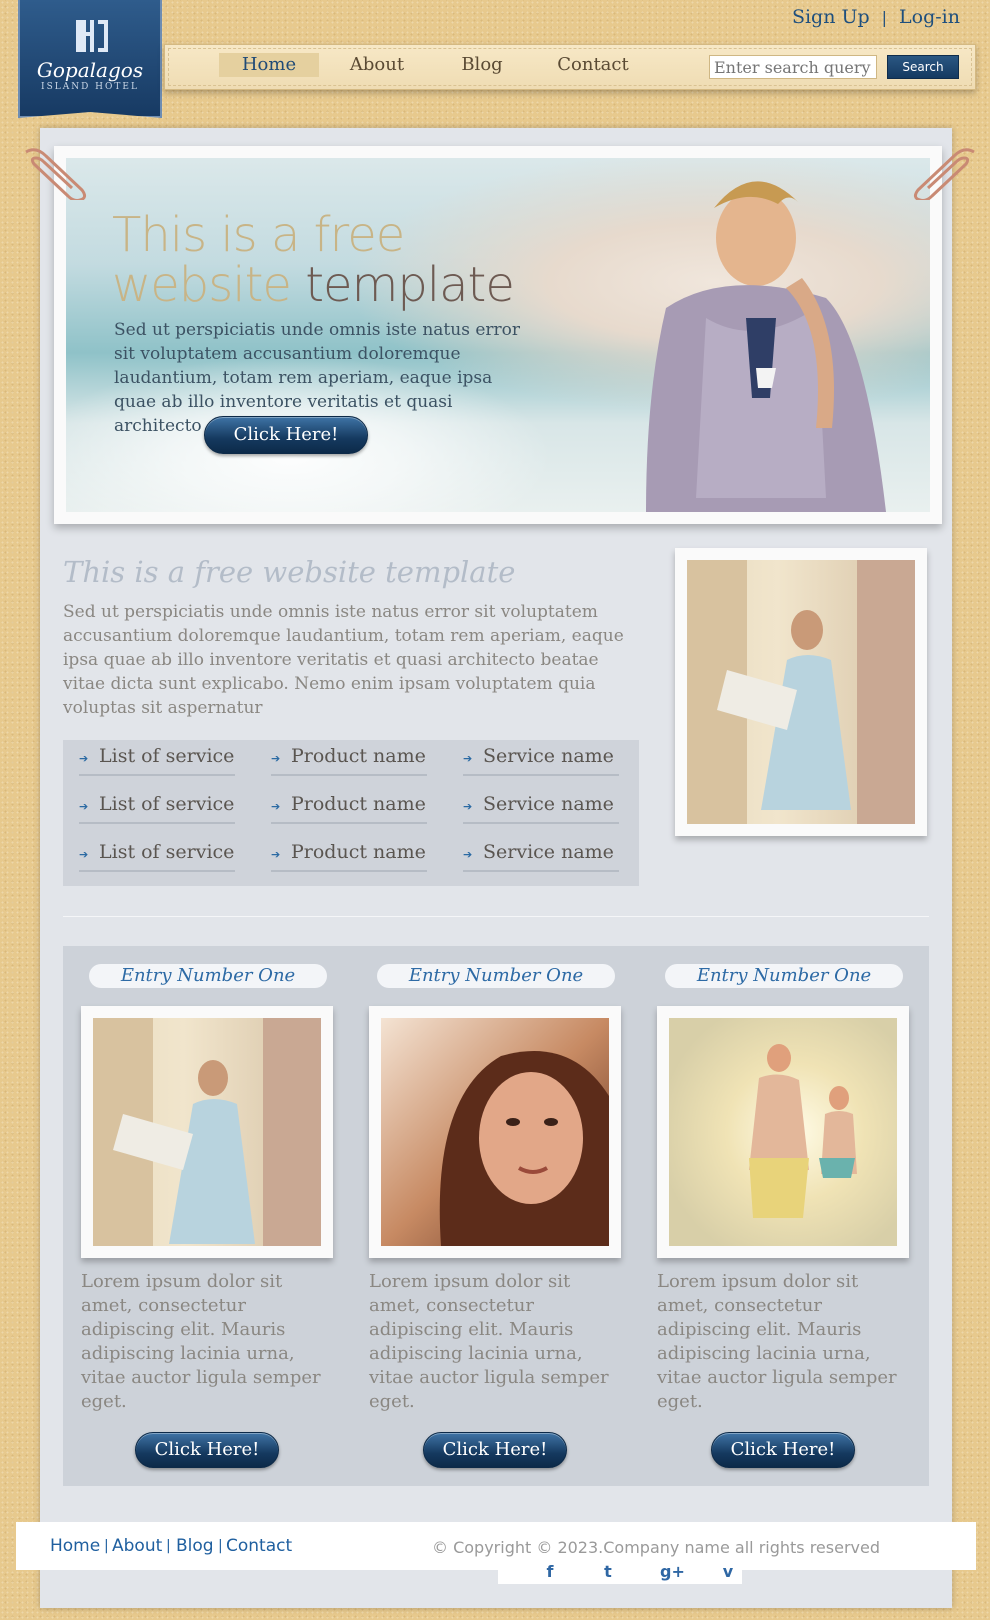 This screenshot has width=990, height=1620. I want to click on side-photo-frame, so click(801, 692).